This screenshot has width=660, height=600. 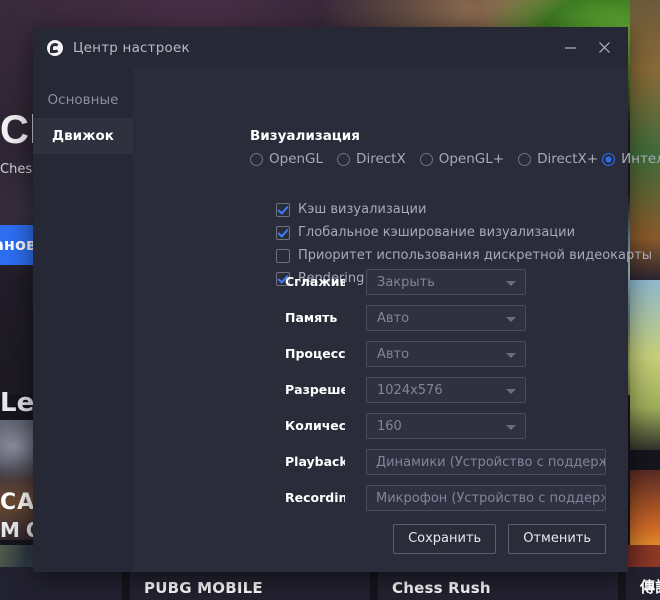 I want to click on select-value: Закрыть, so click(x=406, y=282).